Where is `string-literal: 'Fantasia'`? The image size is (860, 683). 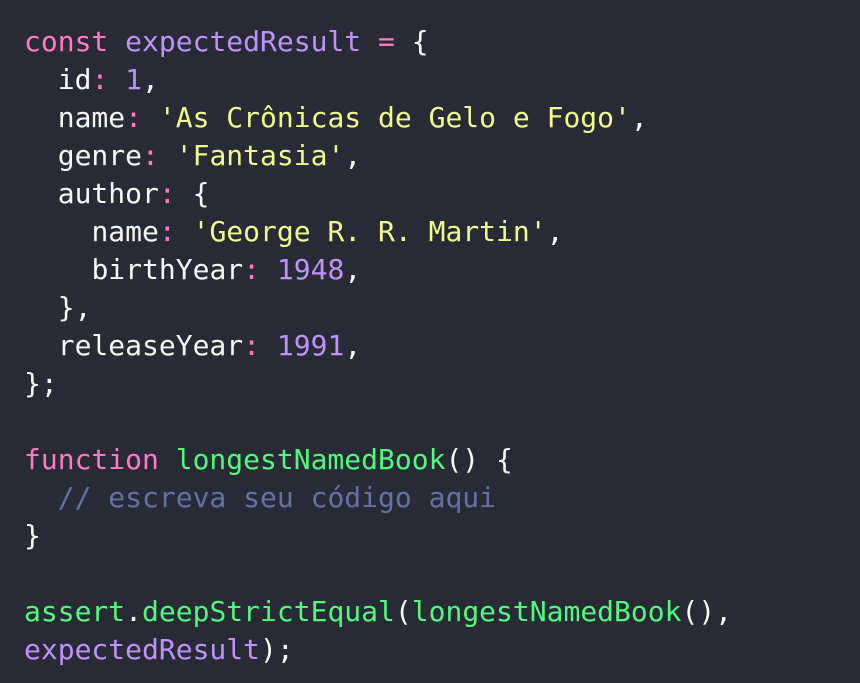
string-literal: 'Fantasia' is located at coordinates (260, 155).